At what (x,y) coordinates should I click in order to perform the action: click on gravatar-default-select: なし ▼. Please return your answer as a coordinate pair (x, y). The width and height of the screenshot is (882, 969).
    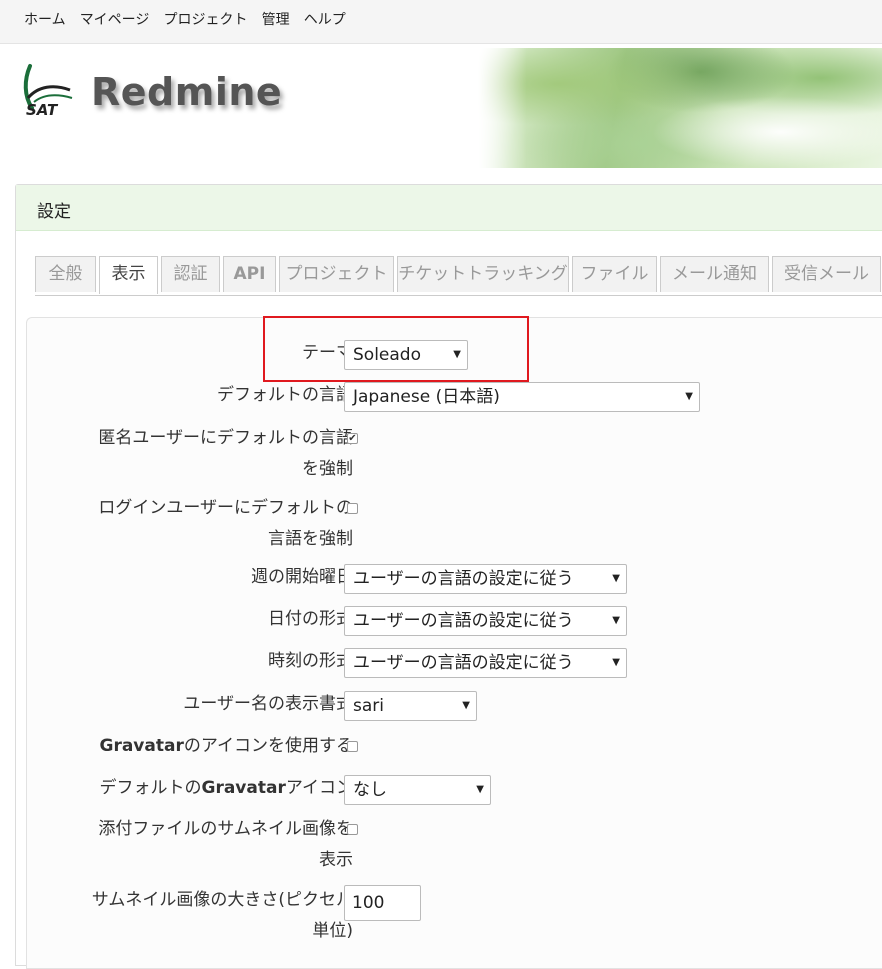
    Looking at the image, I should click on (417, 790).